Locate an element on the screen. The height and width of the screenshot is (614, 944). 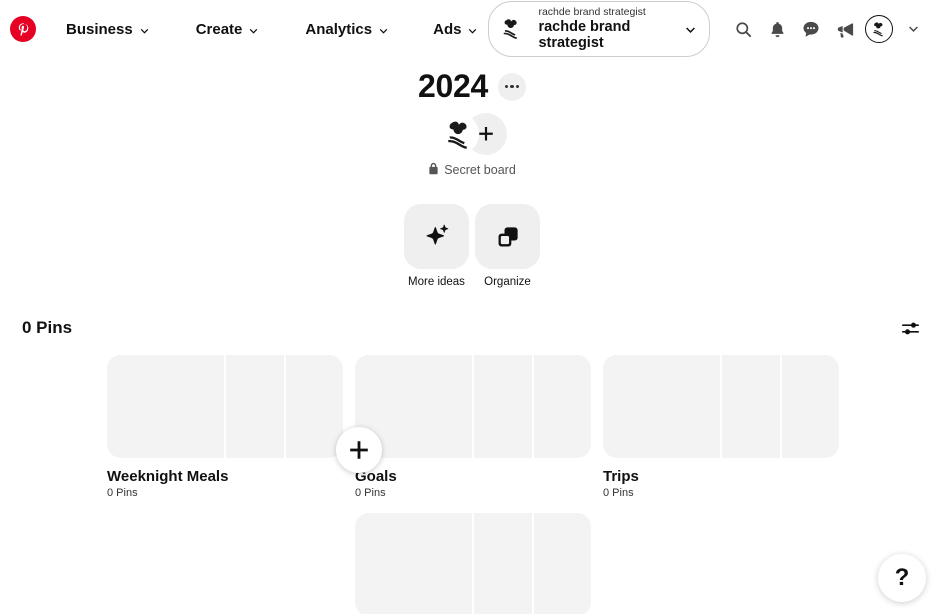
section-title: Goals is located at coordinates (376, 476).